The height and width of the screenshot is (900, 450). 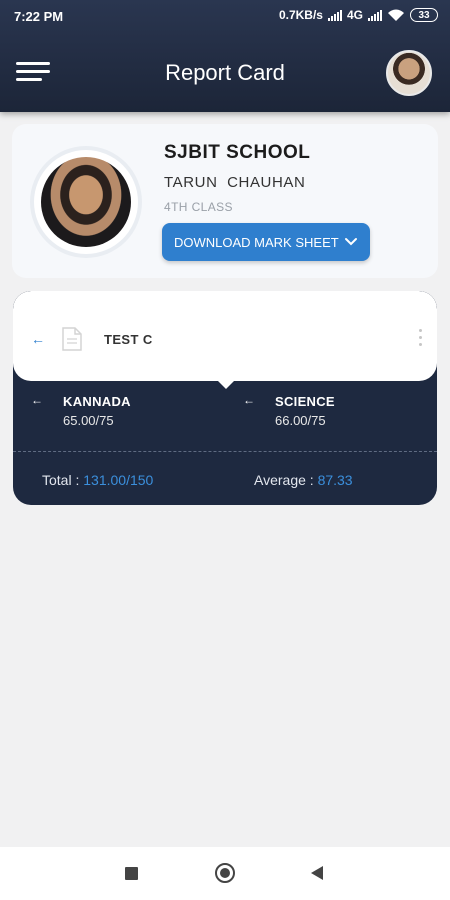 I want to click on student-photo-frame, so click(x=86, y=202).